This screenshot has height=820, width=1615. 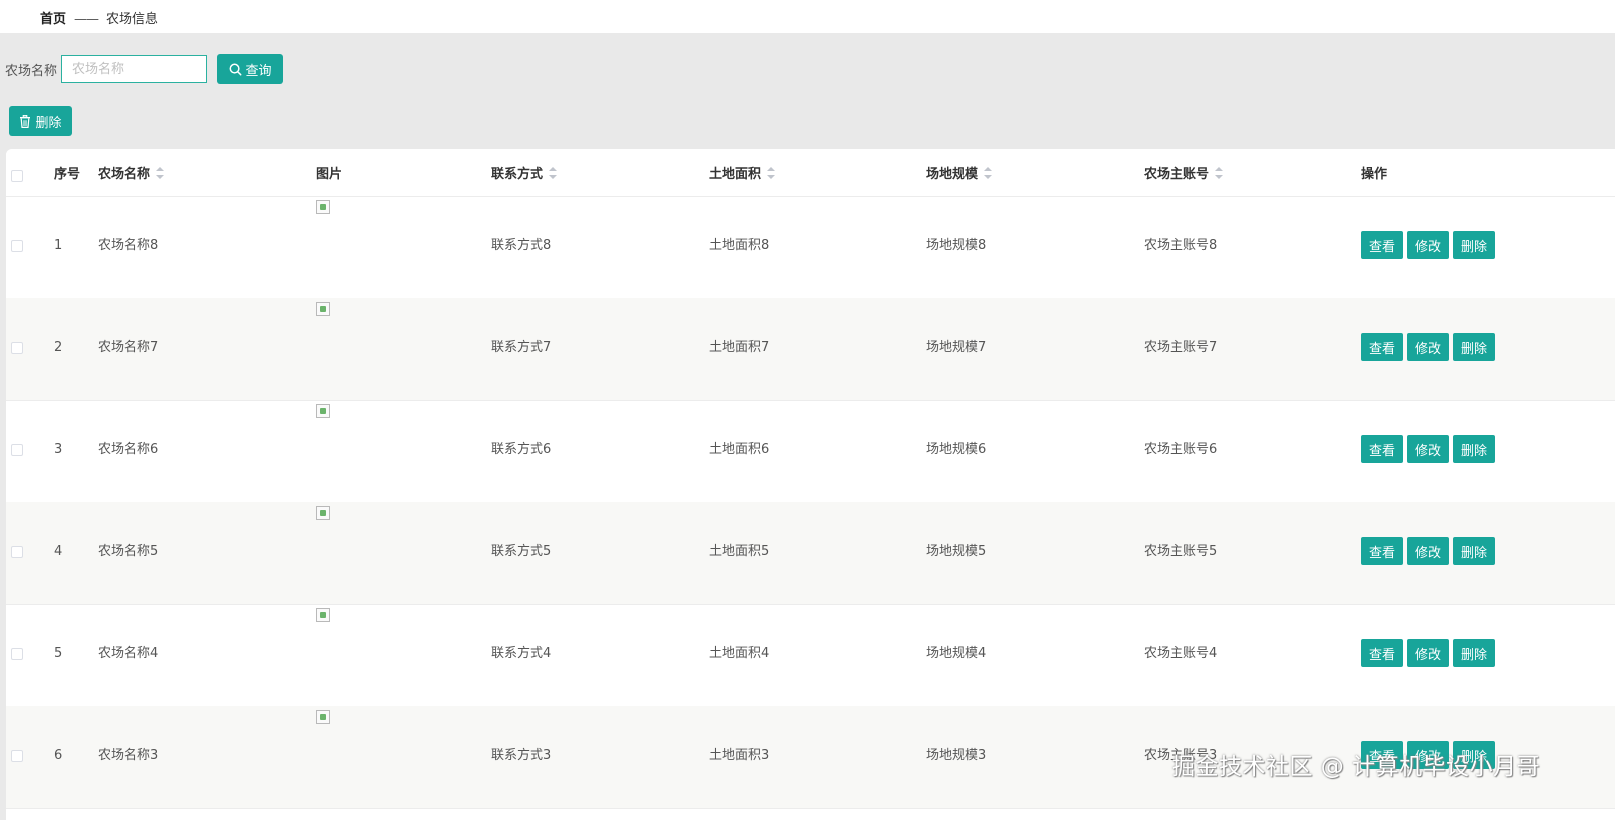 What do you see at coordinates (521, 755) in the screenshot?
I see `cell-contact: 联系方式3` at bounding box center [521, 755].